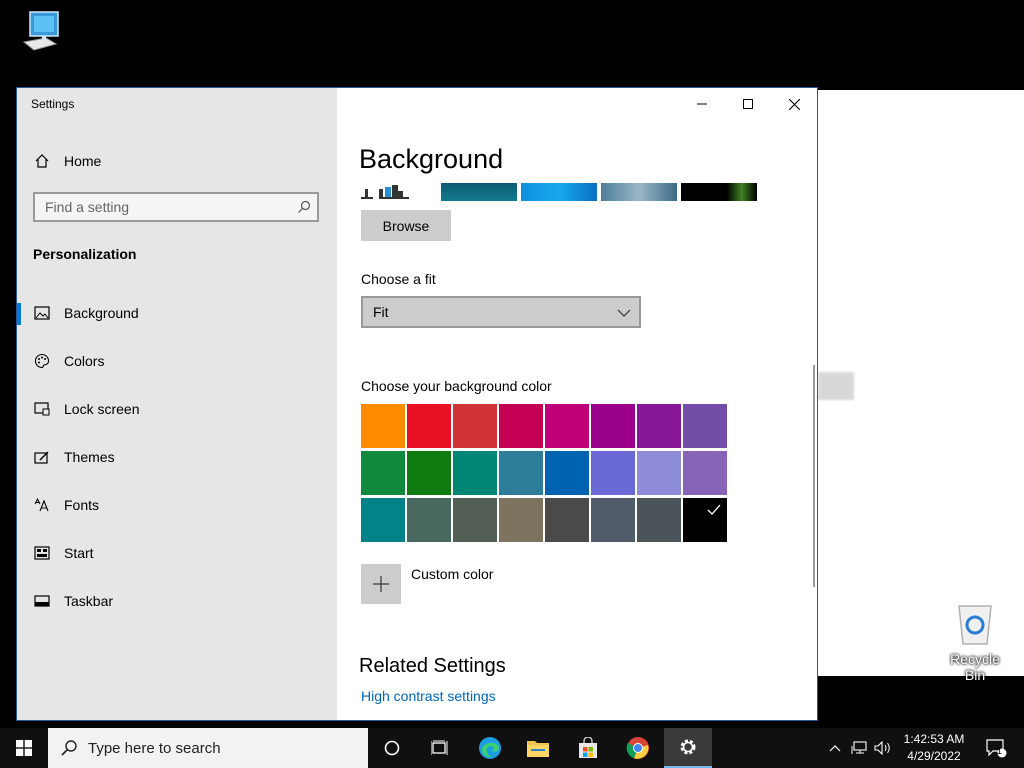 The image size is (1024, 768). What do you see at coordinates (42, 313) in the screenshot?
I see `picture-icon` at bounding box center [42, 313].